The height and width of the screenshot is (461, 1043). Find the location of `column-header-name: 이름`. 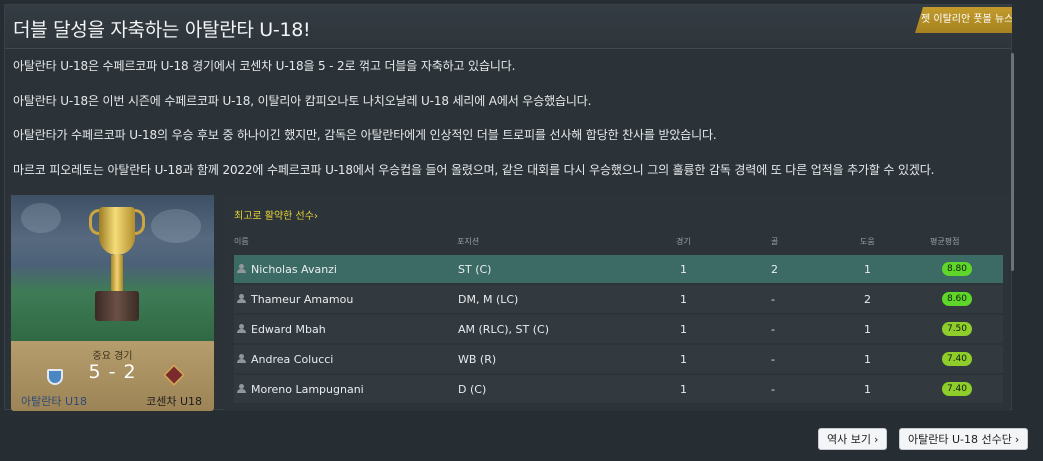

column-header-name: 이름 is located at coordinates (241, 241).